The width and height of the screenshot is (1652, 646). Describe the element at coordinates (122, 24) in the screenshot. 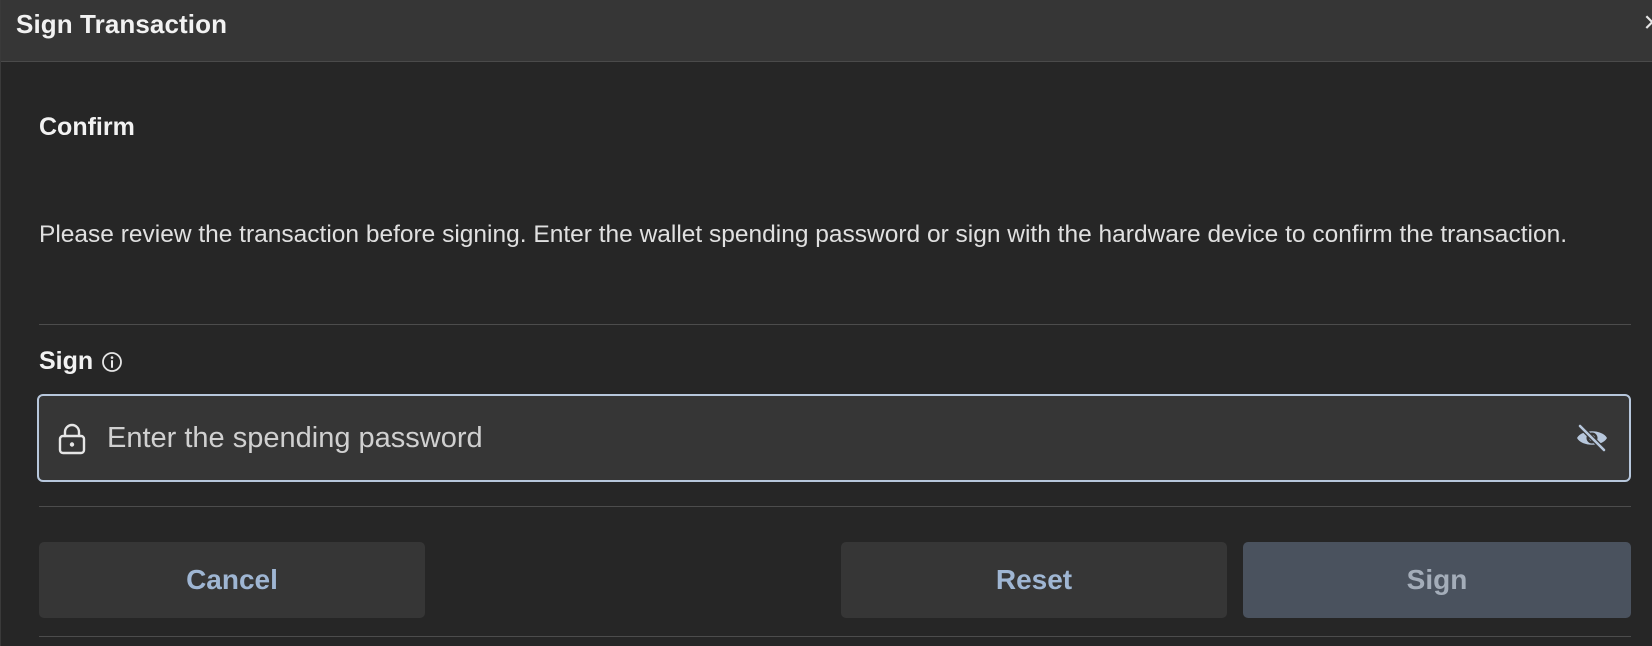

I see `dialog-title: Sign Transaction` at that location.